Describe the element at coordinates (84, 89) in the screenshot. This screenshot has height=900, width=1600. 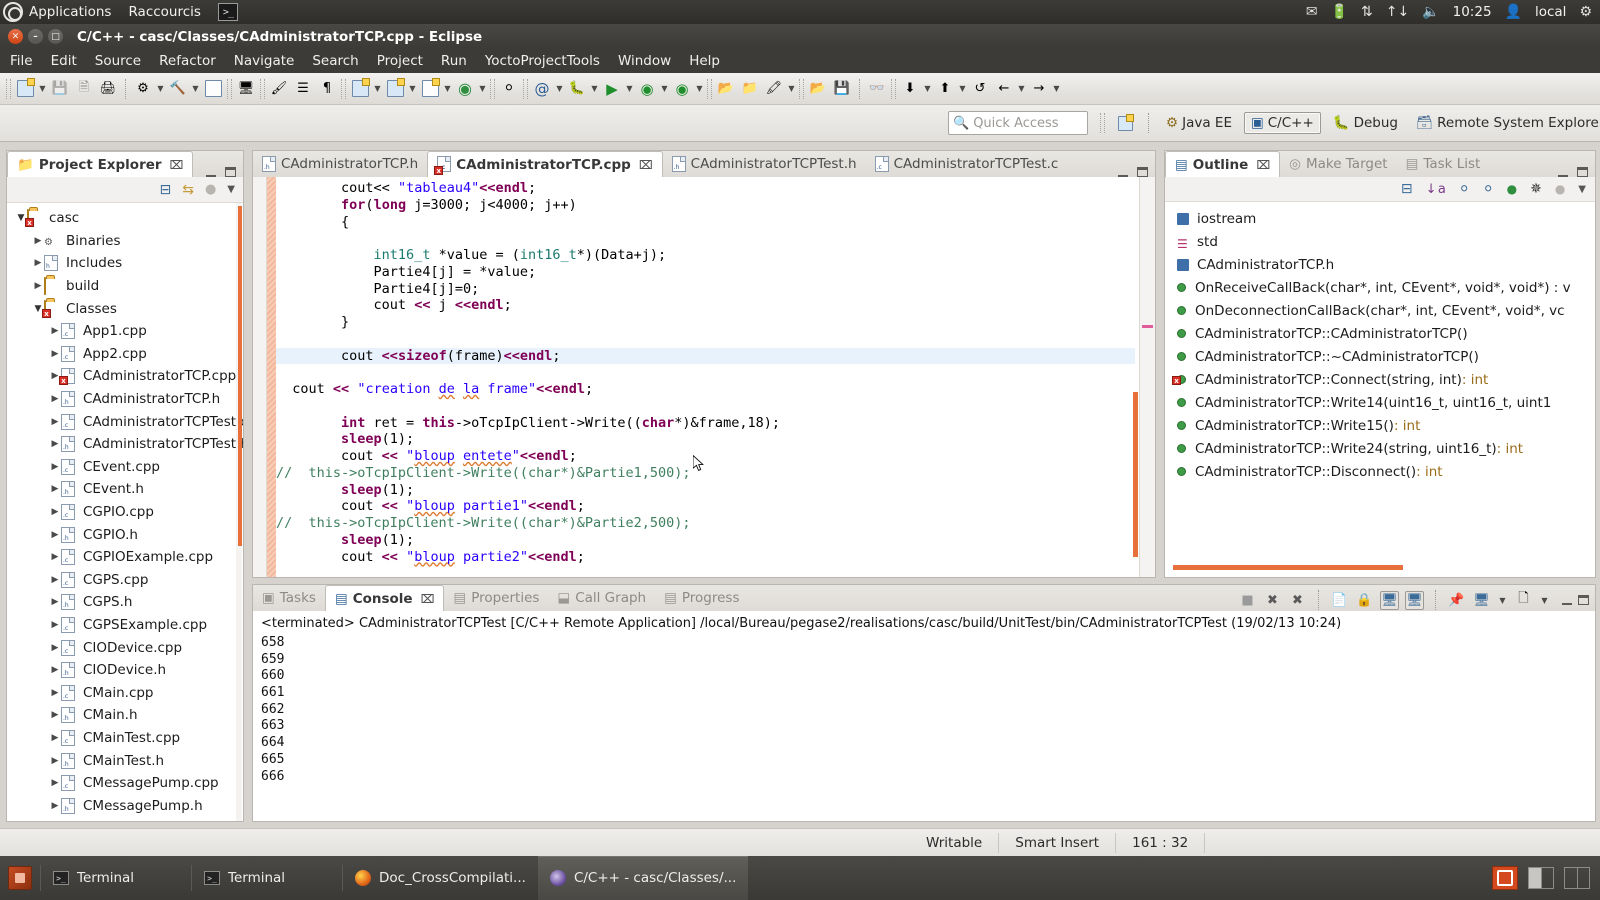
I see `save-all-icon: 🗎` at that location.